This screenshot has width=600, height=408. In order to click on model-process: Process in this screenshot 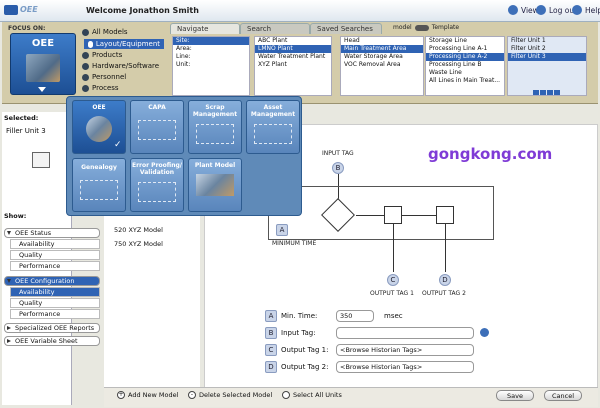, I will do `click(100, 88)`.